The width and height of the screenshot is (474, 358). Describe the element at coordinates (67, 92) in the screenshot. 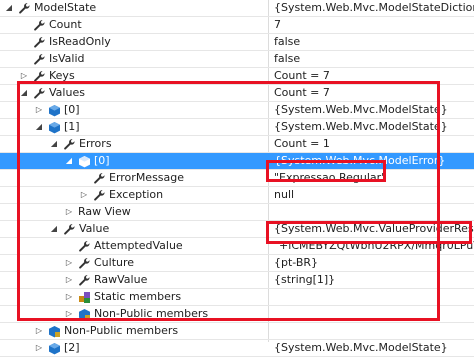

I see `row-name: Values` at that location.